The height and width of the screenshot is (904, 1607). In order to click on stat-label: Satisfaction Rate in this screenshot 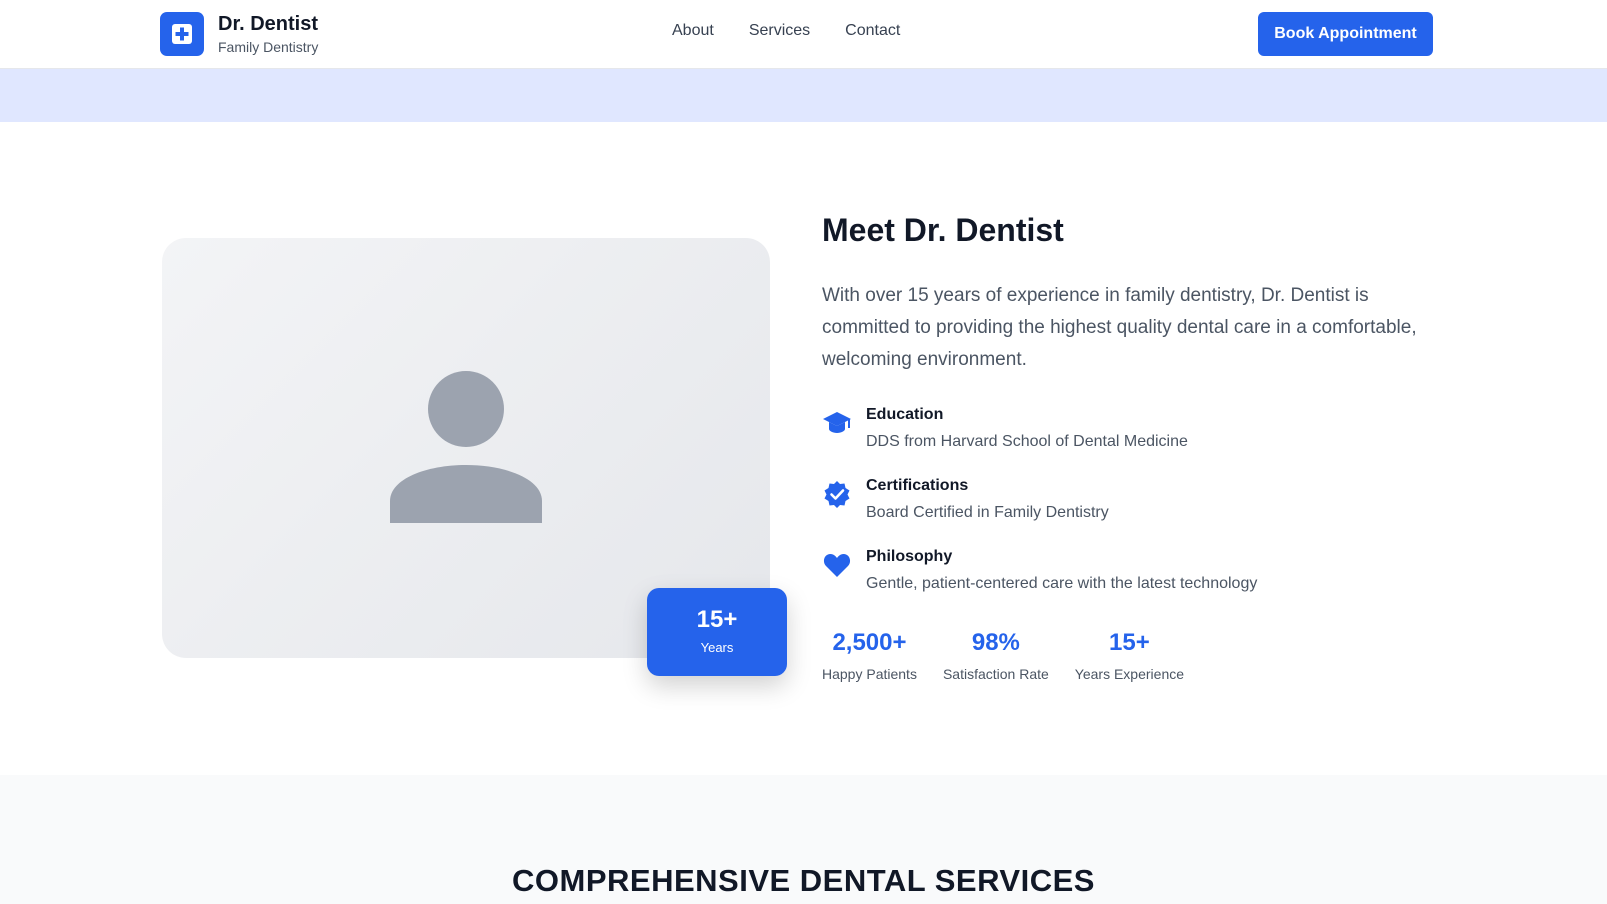, I will do `click(995, 674)`.